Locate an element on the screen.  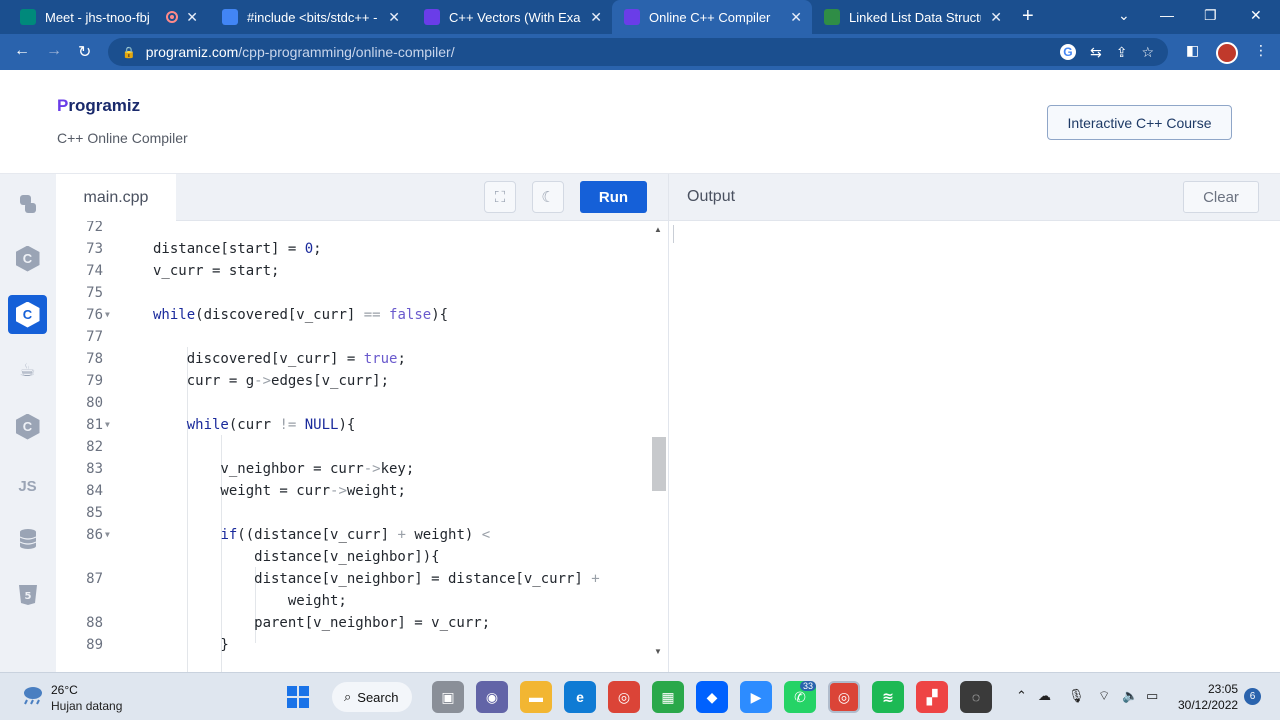
code-line: weight; is located at coordinates (354, 601).